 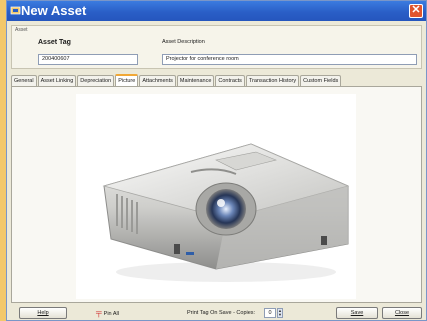 I want to click on copies-input: 0, so click(x=270, y=313).